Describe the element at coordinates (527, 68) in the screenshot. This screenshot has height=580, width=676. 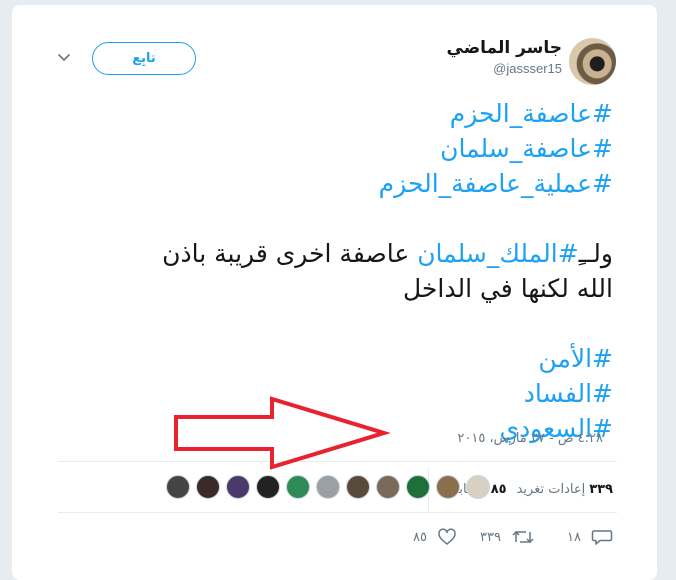
I see `author-handle: @jassser15` at that location.